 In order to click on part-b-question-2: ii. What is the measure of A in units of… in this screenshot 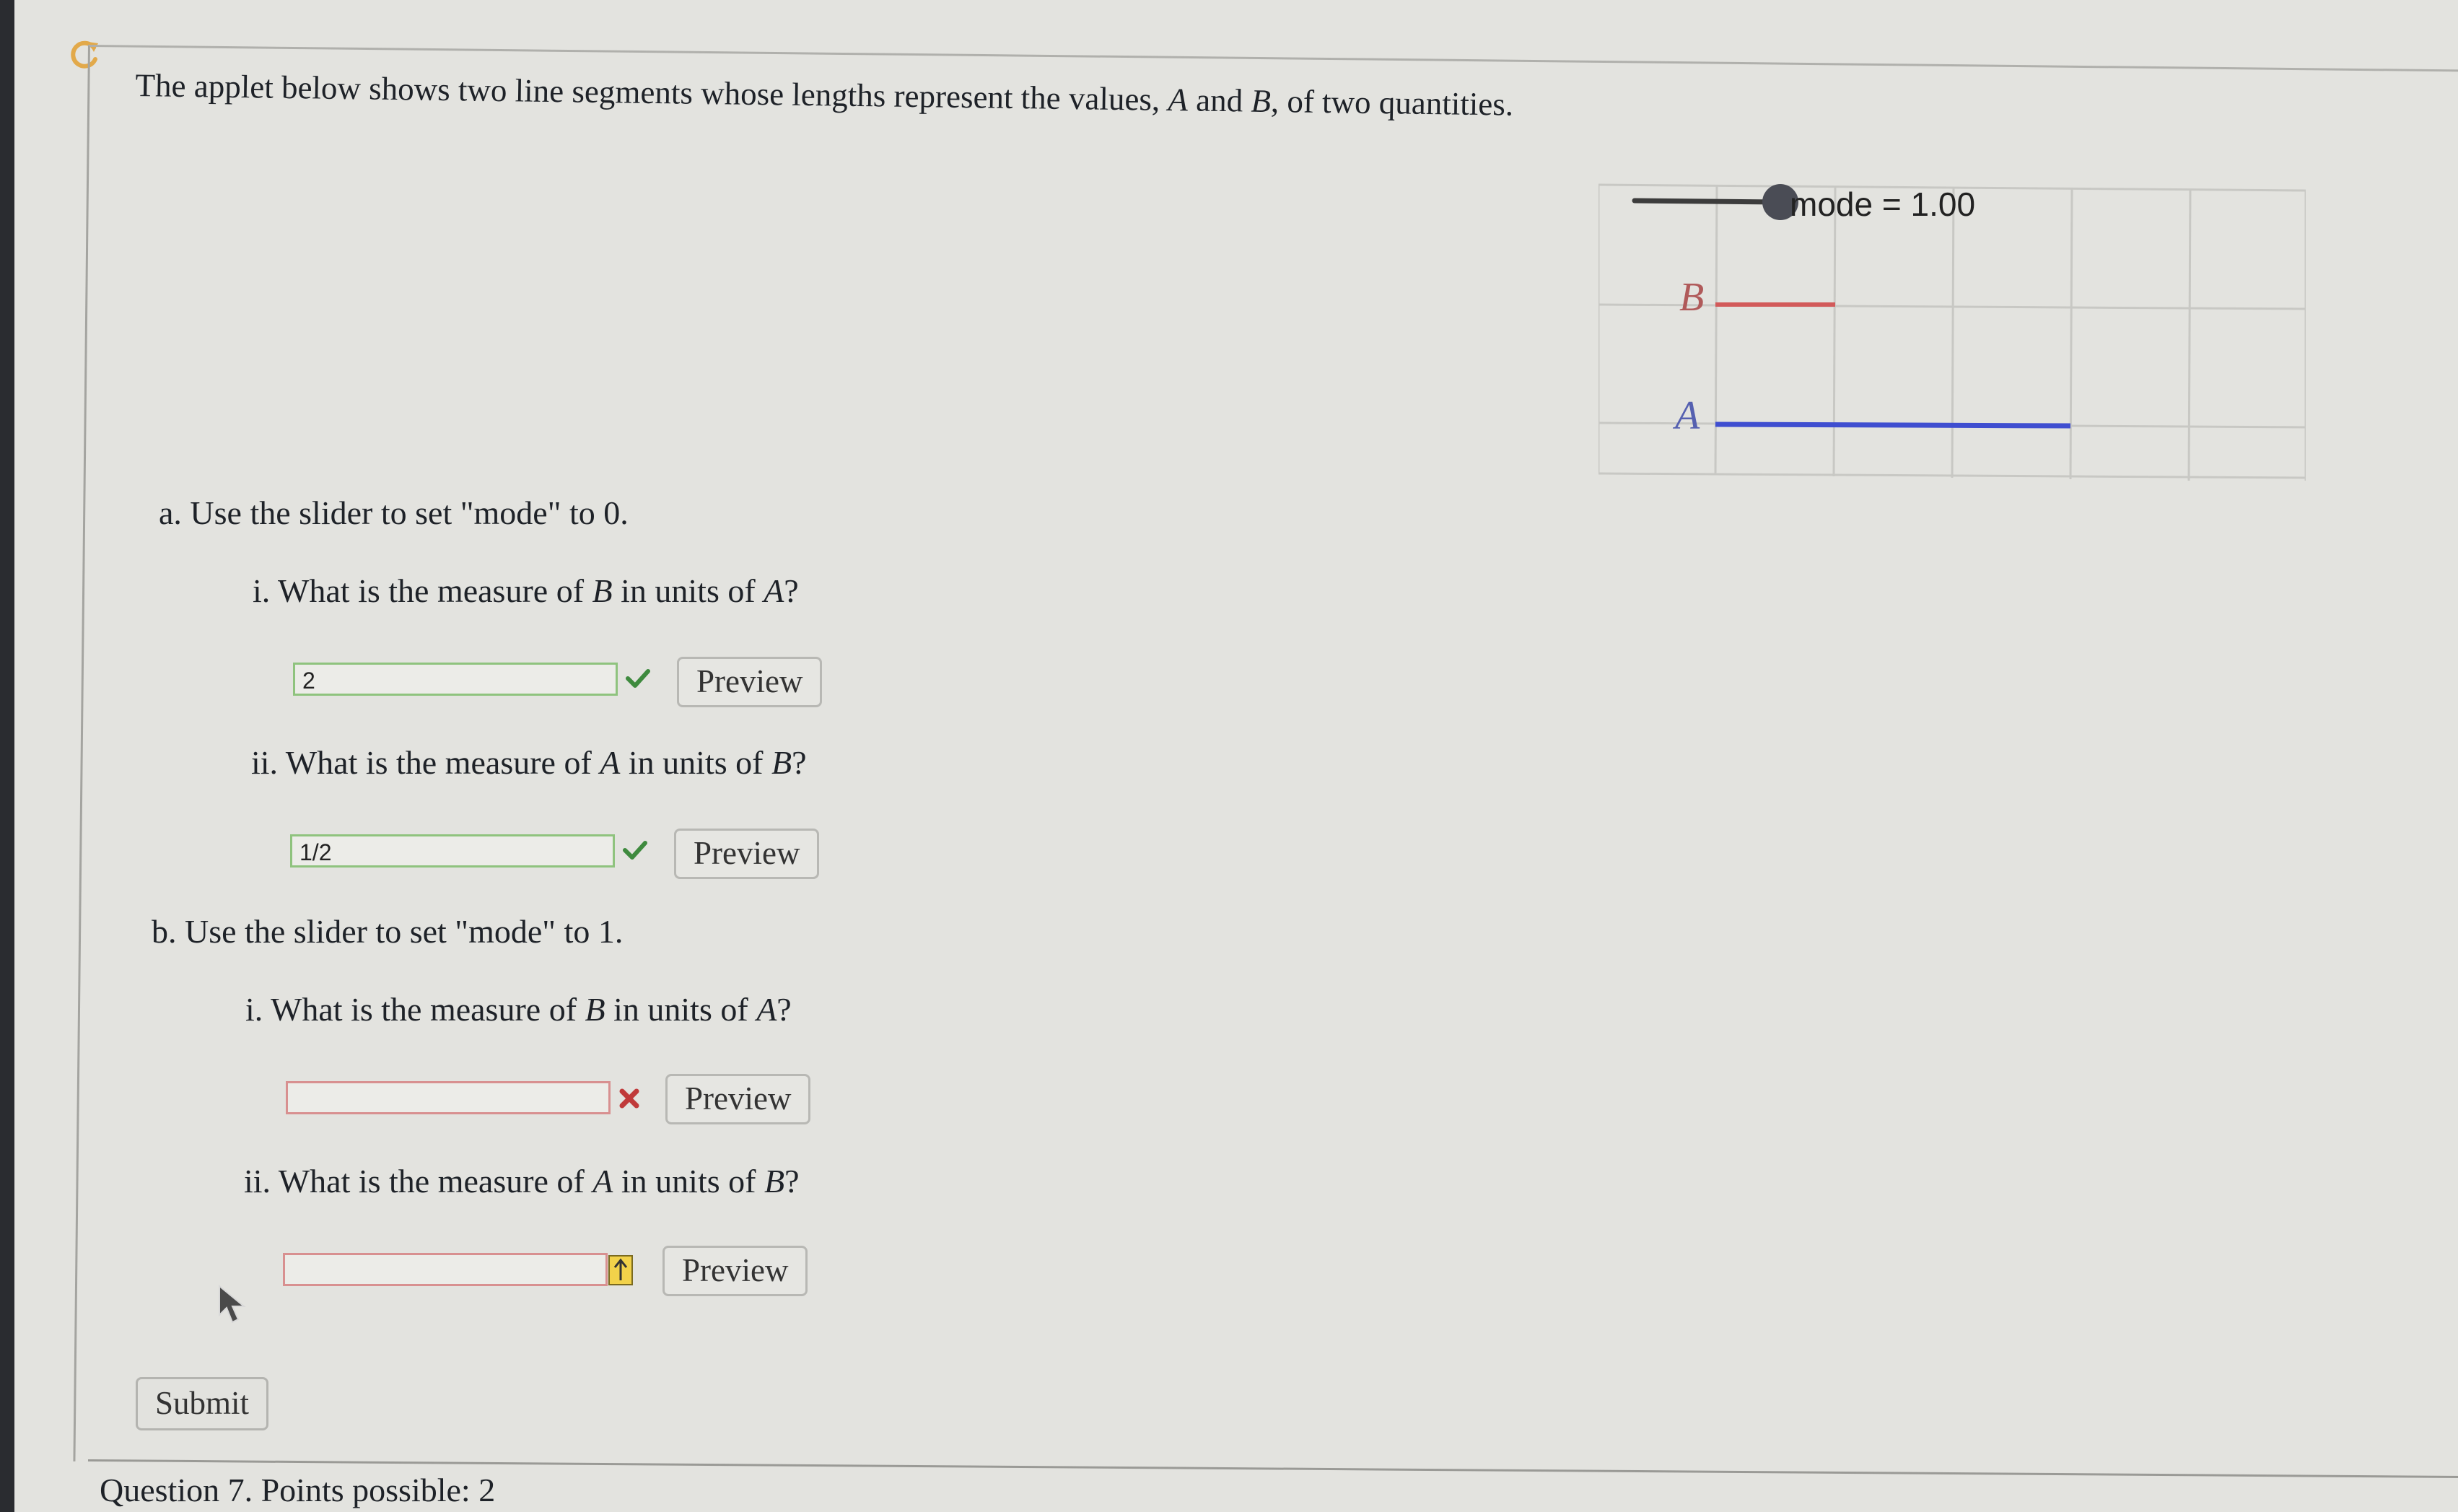, I will do `click(522, 1181)`.